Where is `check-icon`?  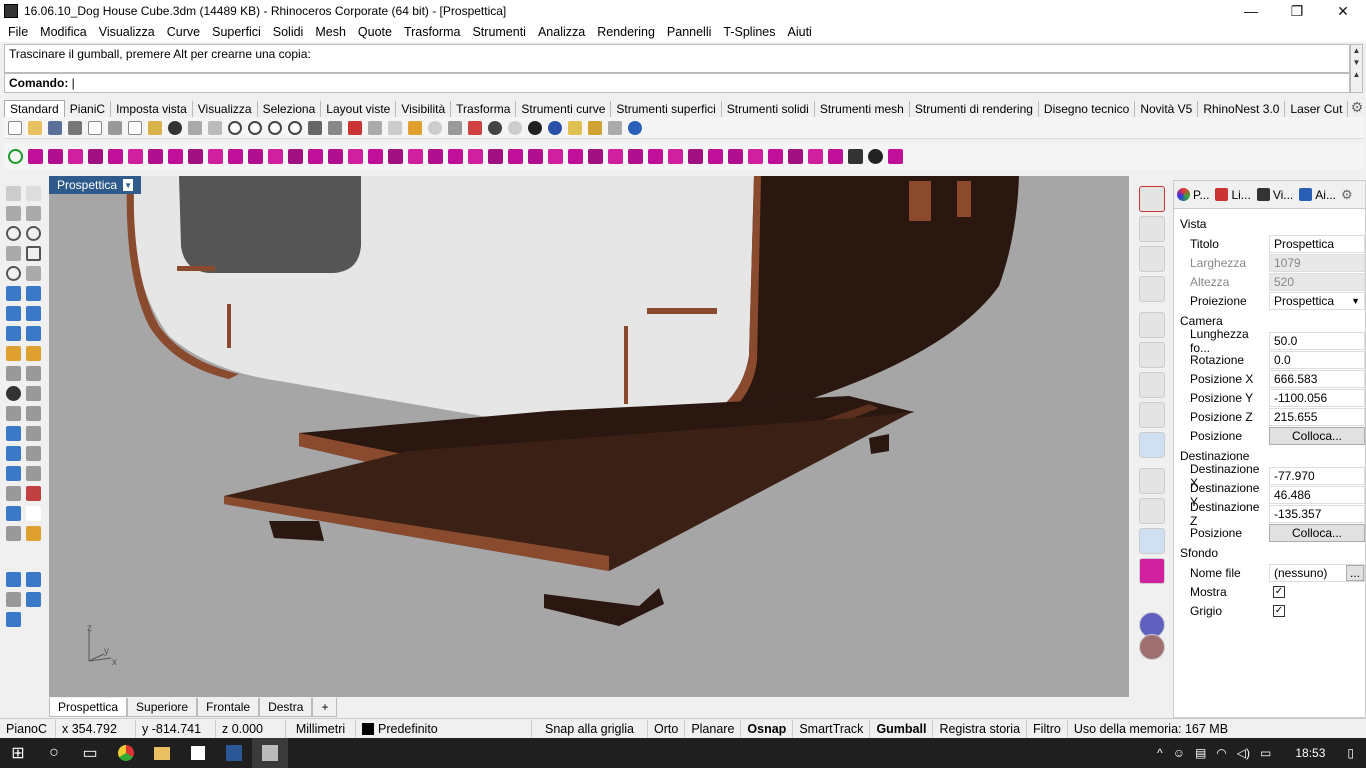
check-icon is located at coordinates (33, 513).